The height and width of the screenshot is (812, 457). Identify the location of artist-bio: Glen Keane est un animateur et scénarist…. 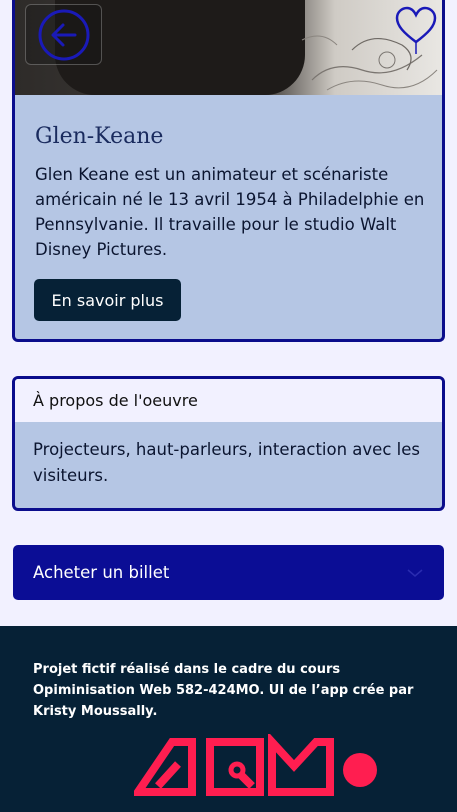
(230, 212).